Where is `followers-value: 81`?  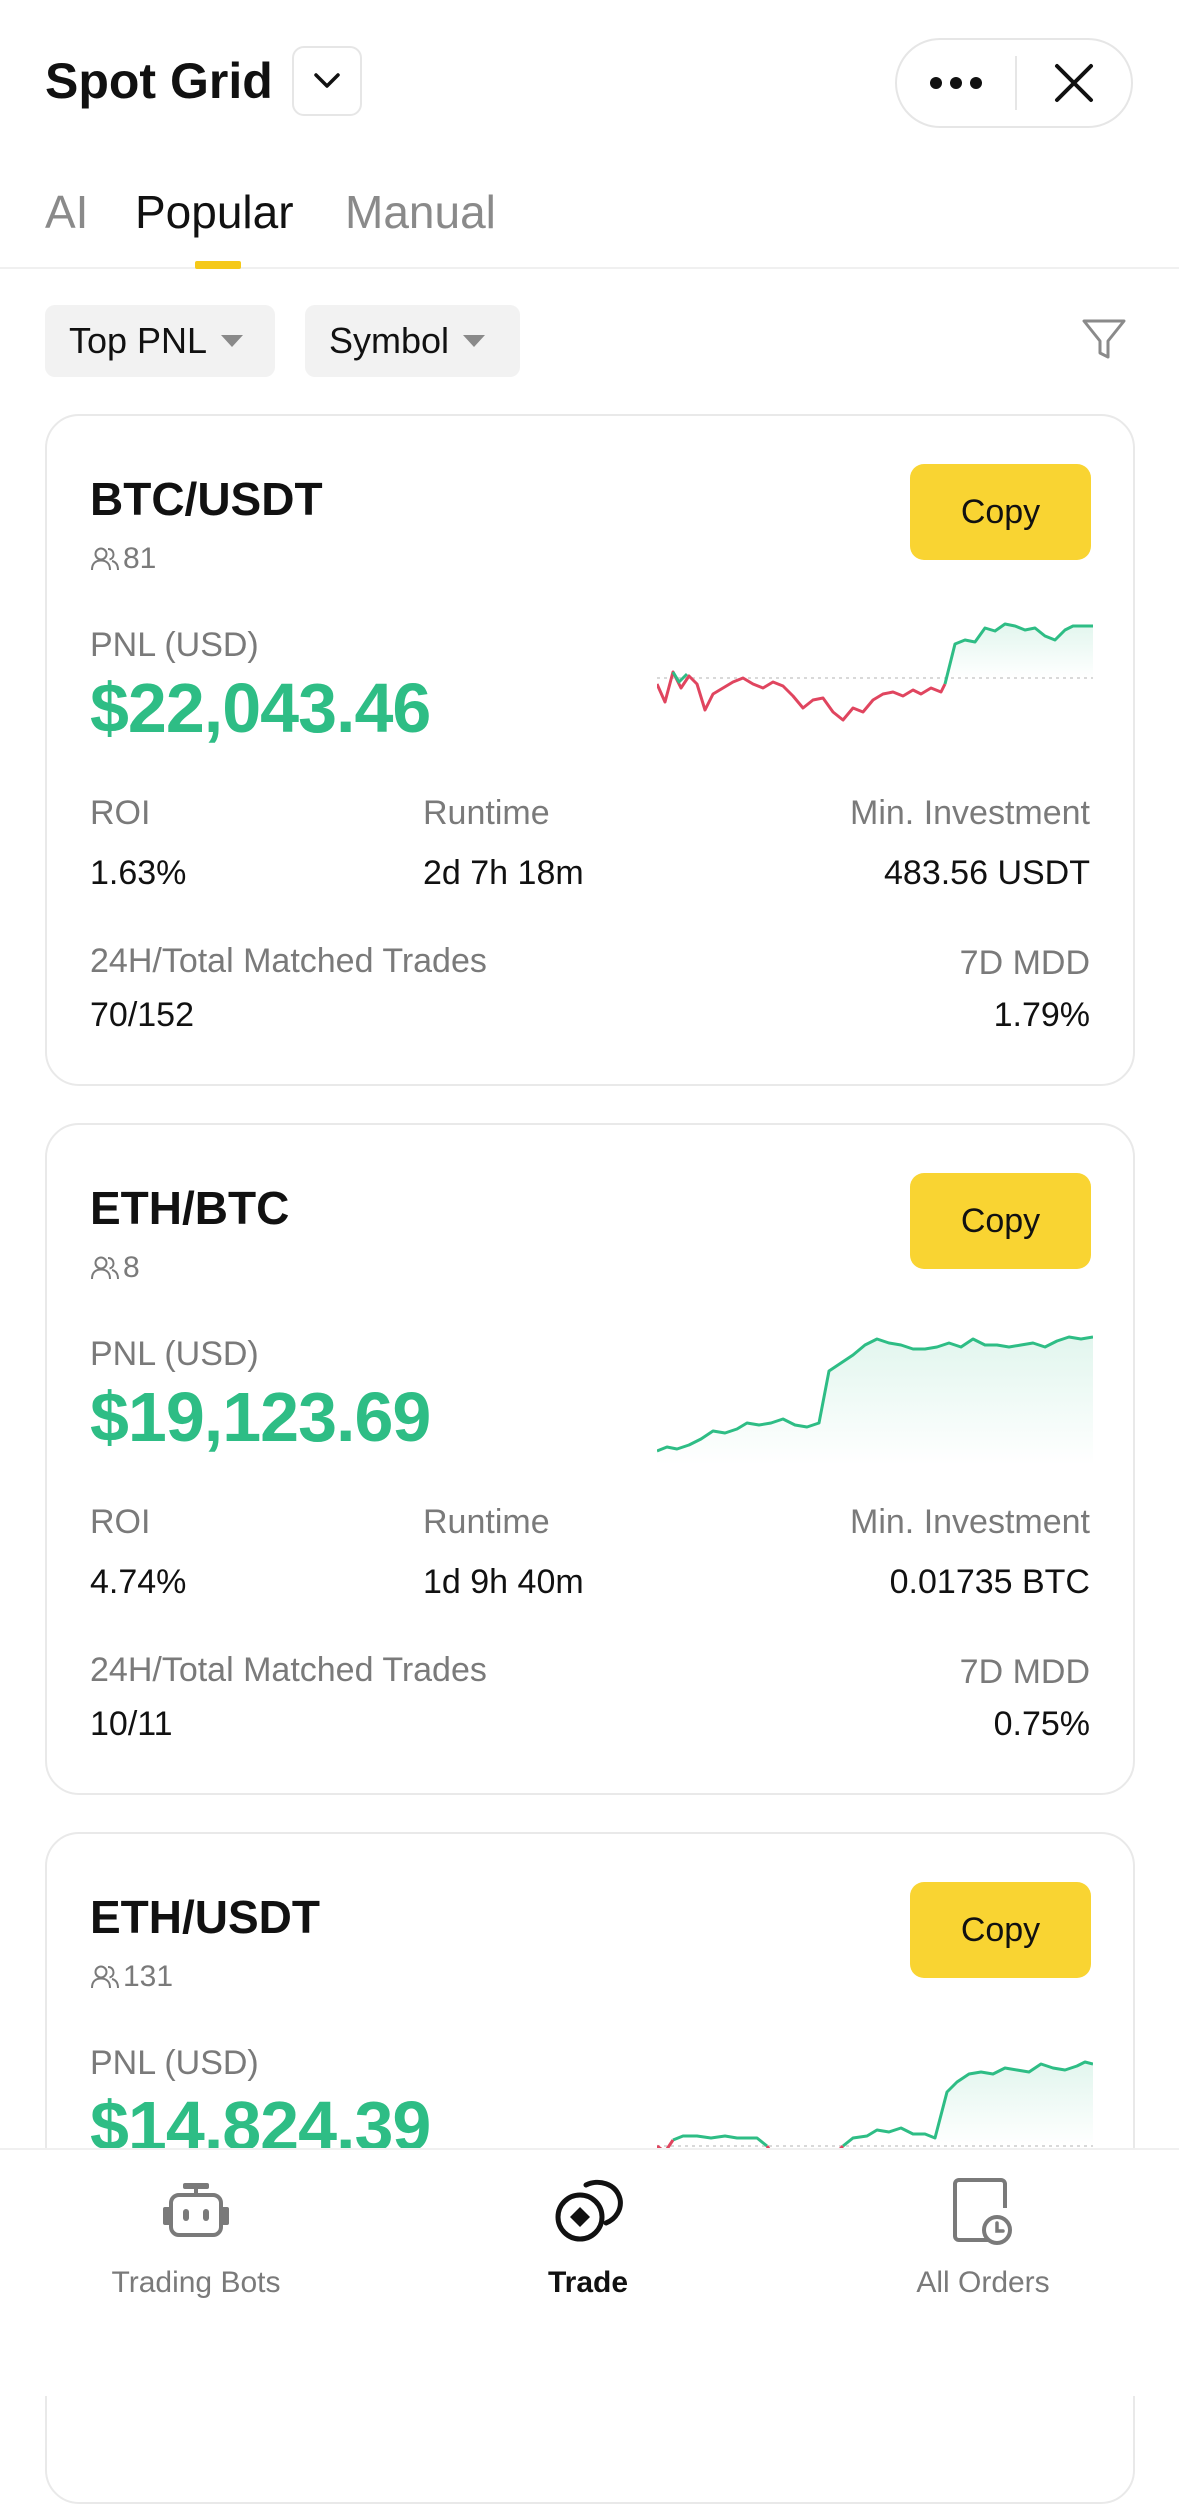
followers-value: 81 is located at coordinates (140, 558).